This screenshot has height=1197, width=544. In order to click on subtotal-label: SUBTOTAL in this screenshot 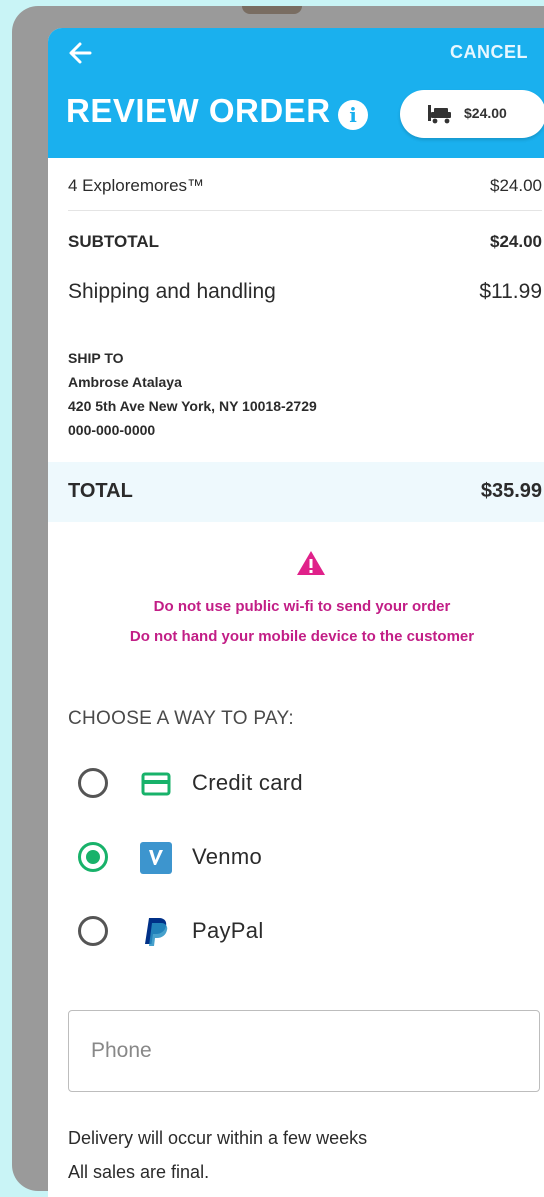, I will do `click(113, 241)`.